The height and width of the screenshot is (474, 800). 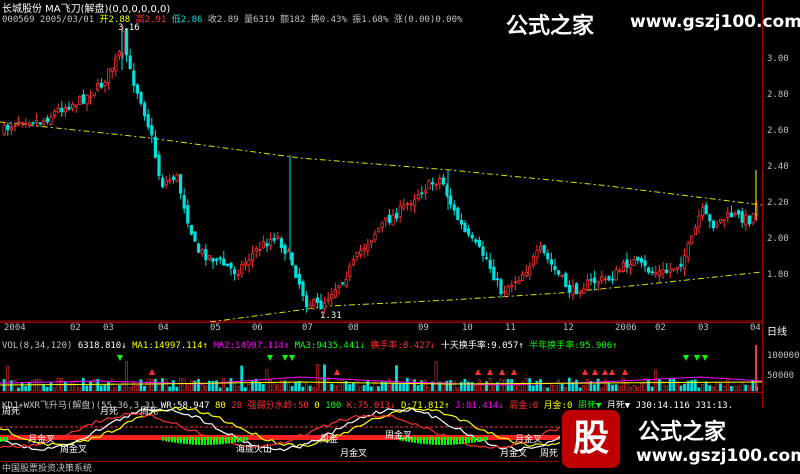 What do you see at coordinates (778, 275) in the screenshot?
I see `price-tick: 1.80` at bounding box center [778, 275].